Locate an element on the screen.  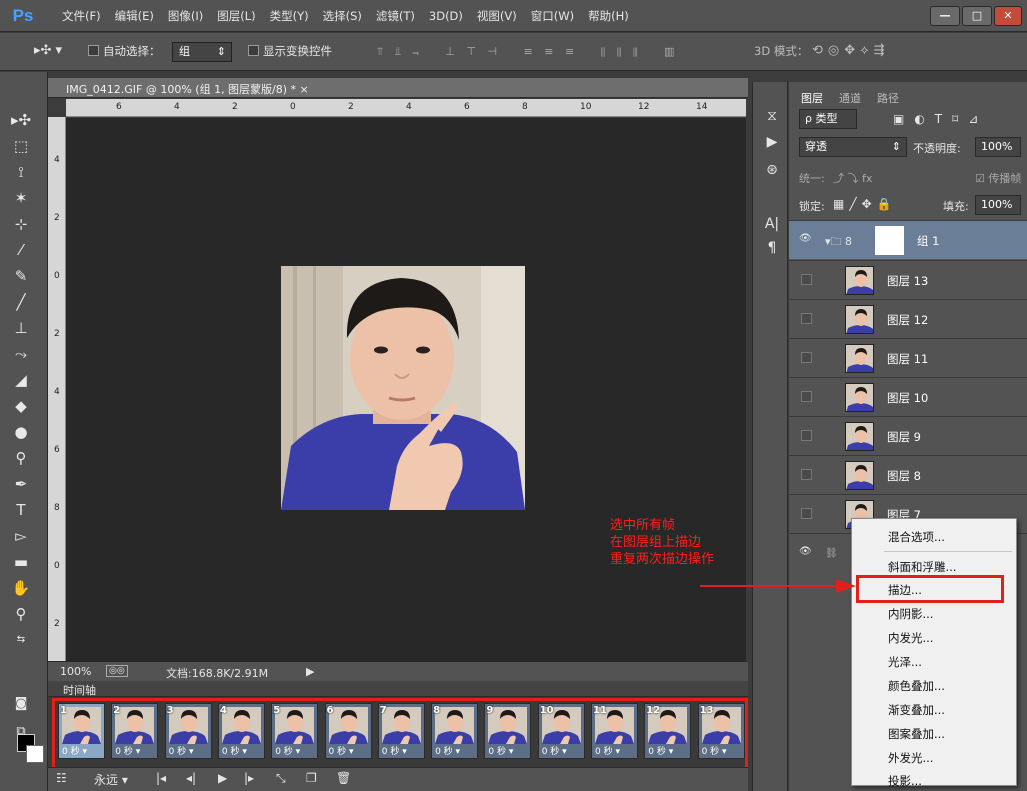
delete-frame-icon: 🗑 is located at coordinates (343, 778).